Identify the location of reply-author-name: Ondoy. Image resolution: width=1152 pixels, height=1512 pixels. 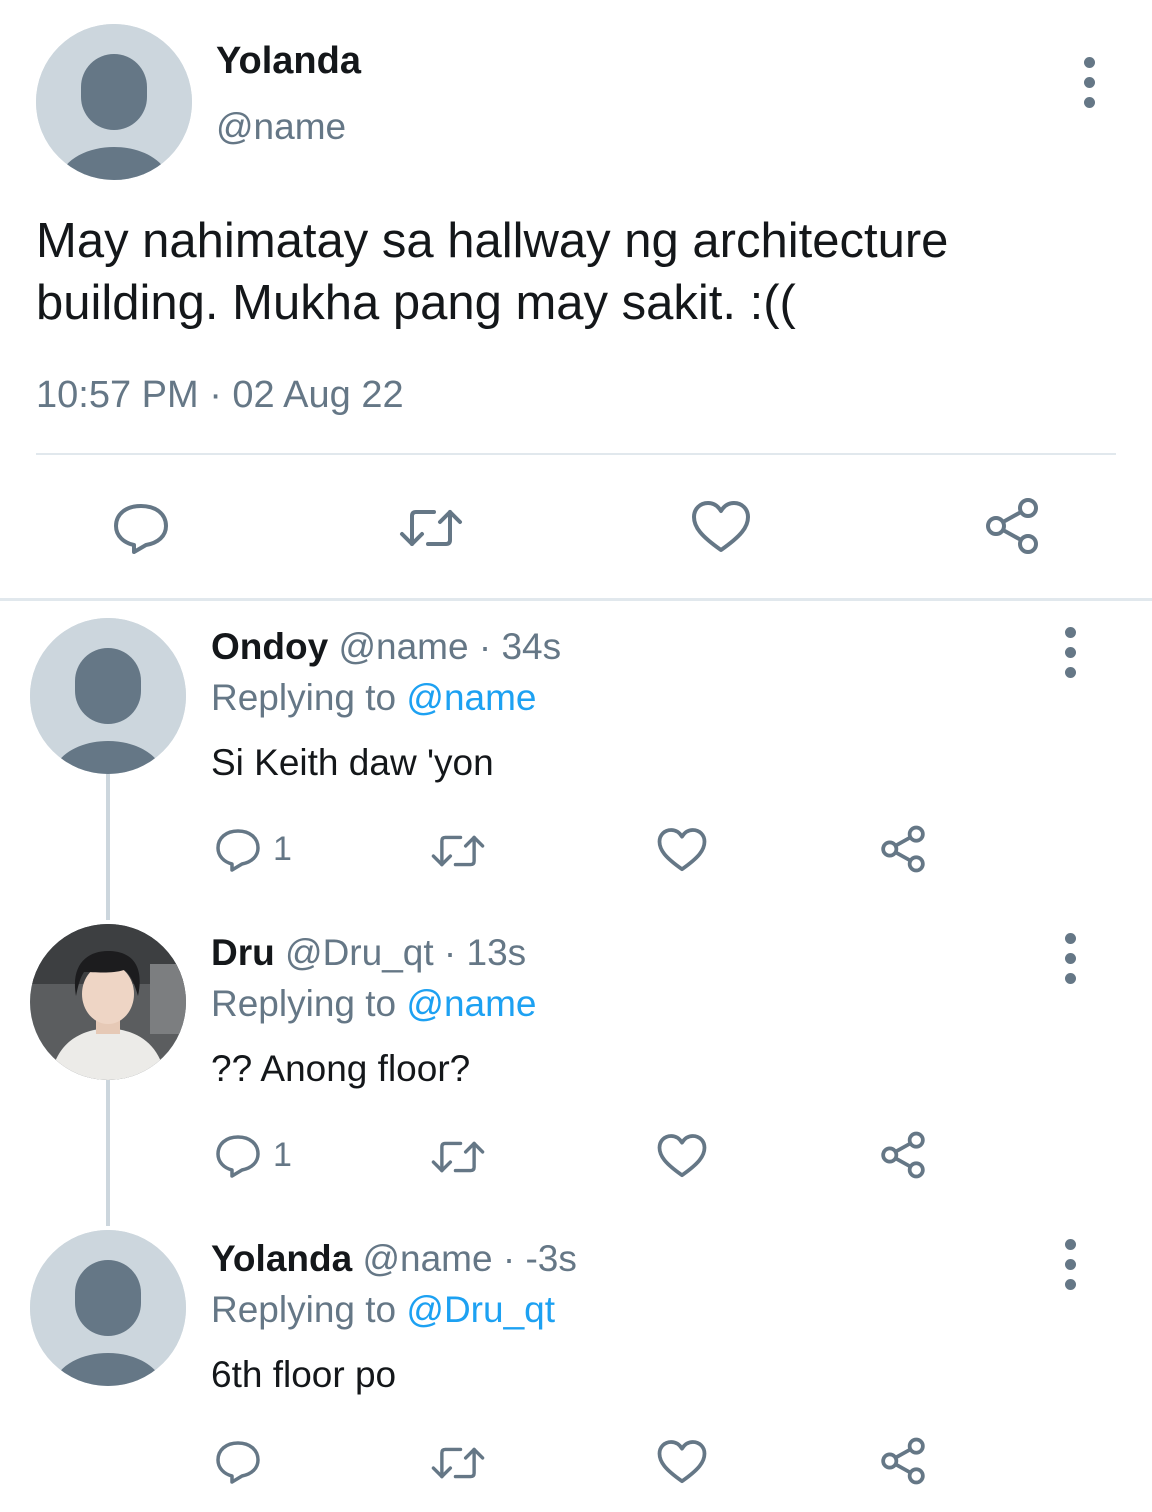
(269, 646).